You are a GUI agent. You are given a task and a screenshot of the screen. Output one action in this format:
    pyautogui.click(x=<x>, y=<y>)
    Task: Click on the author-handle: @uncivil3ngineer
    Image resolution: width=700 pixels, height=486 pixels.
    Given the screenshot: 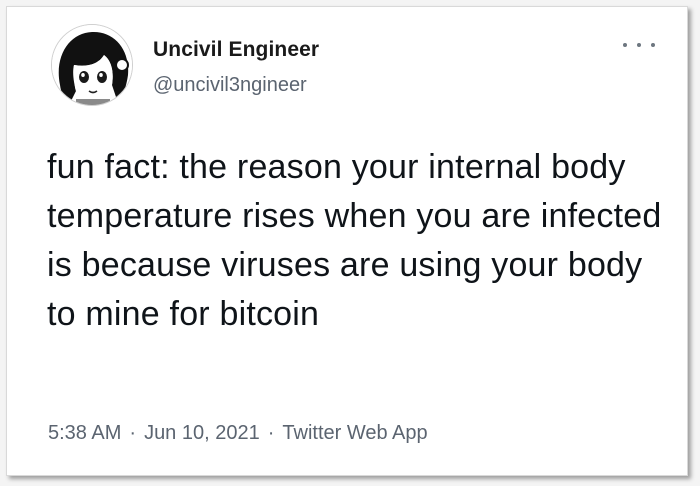 What is the action you would take?
    pyautogui.click(x=230, y=85)
    